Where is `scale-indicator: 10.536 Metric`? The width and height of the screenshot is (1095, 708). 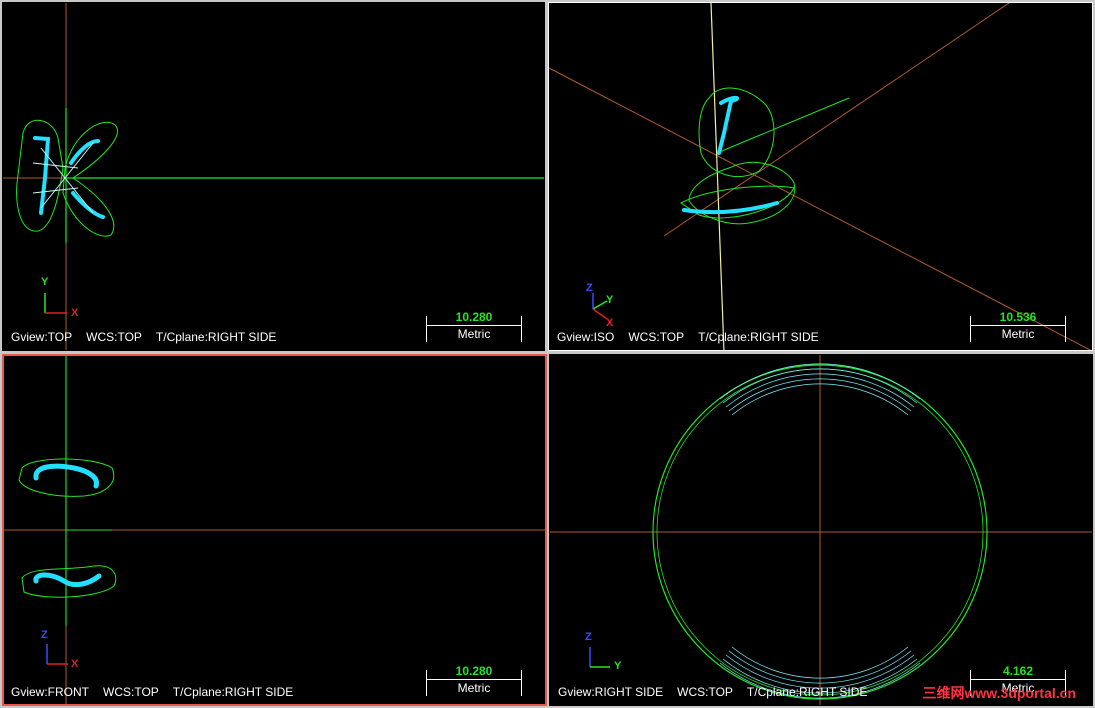
scale-indicator: 10.536 Metric is located at coordinates (1018, 326).